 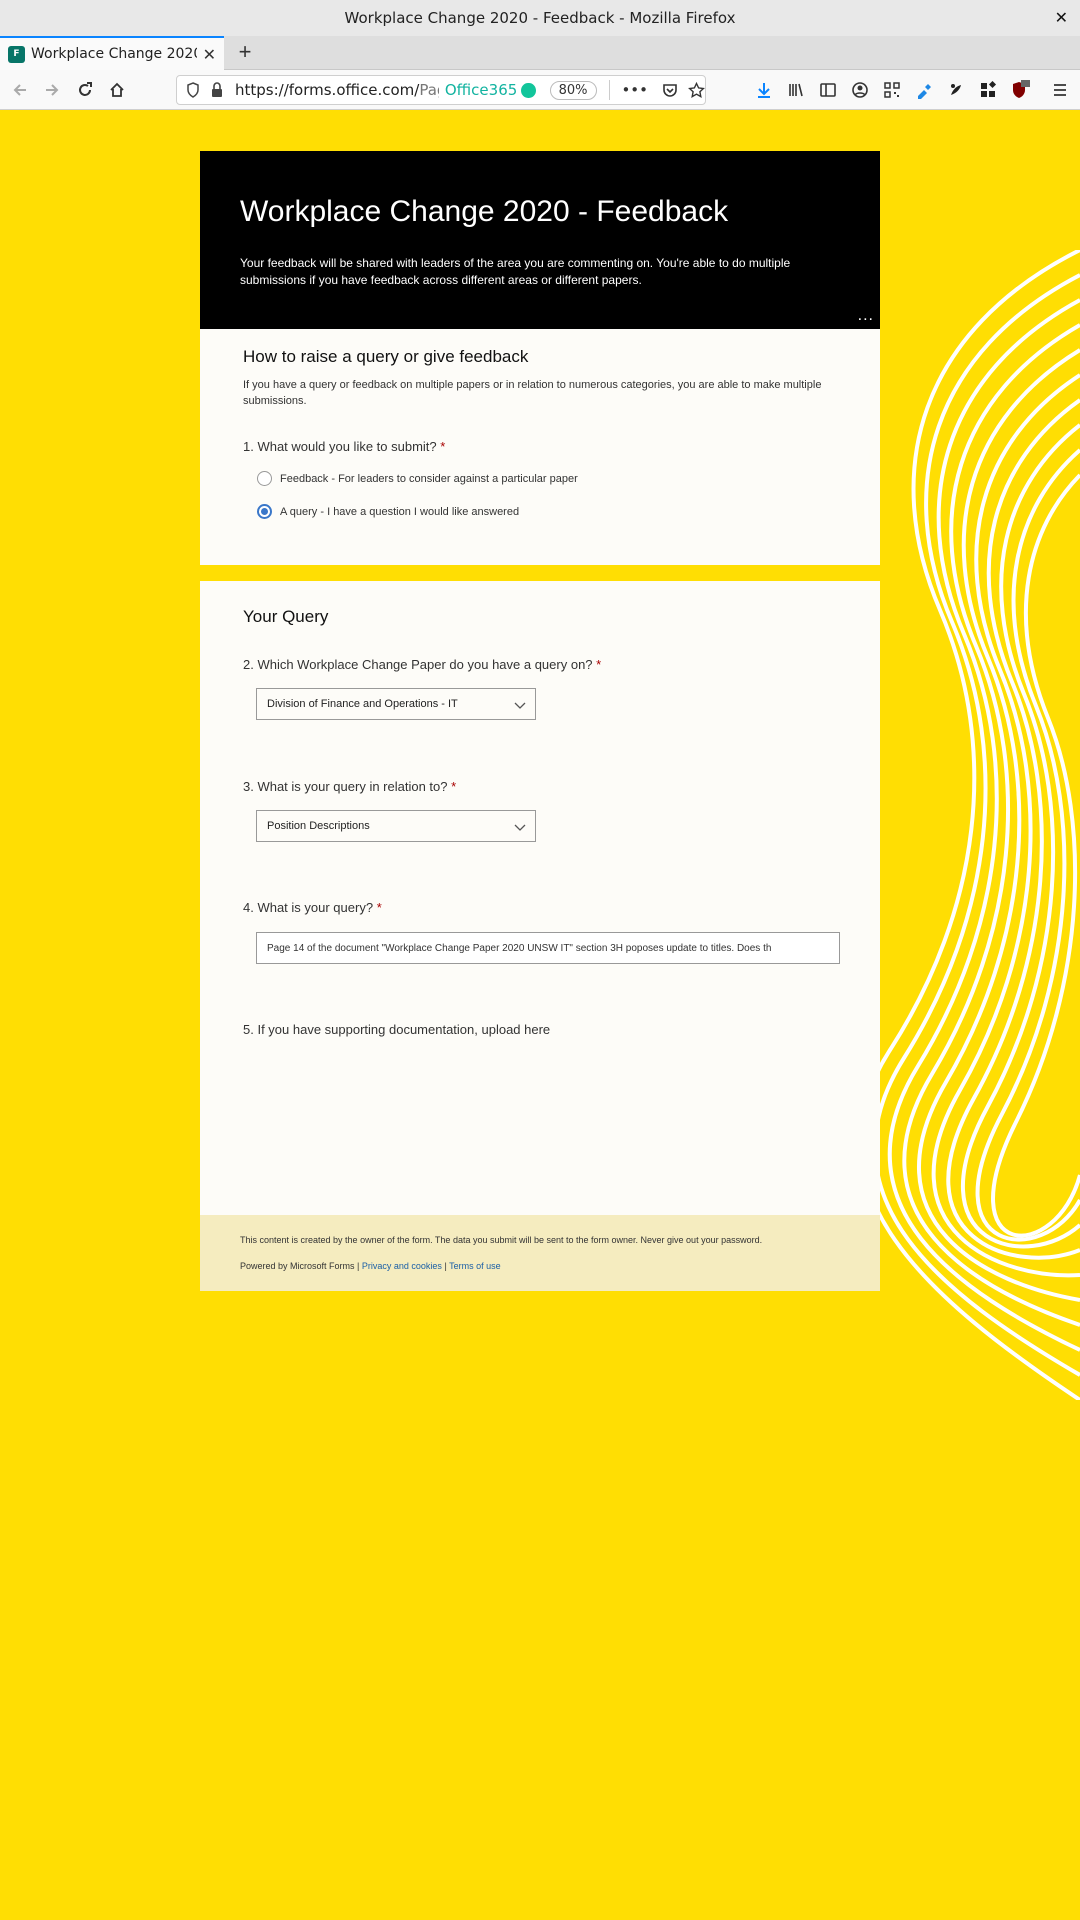 I want to click on browser-tab: F Workplace Change 2020 ✕, so click(x=112, y=53).